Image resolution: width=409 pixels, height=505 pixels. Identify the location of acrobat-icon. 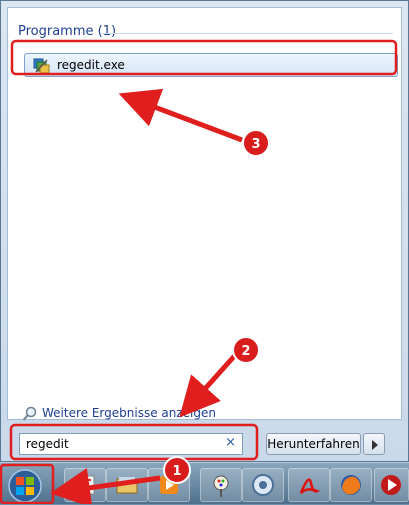
(309, 485).